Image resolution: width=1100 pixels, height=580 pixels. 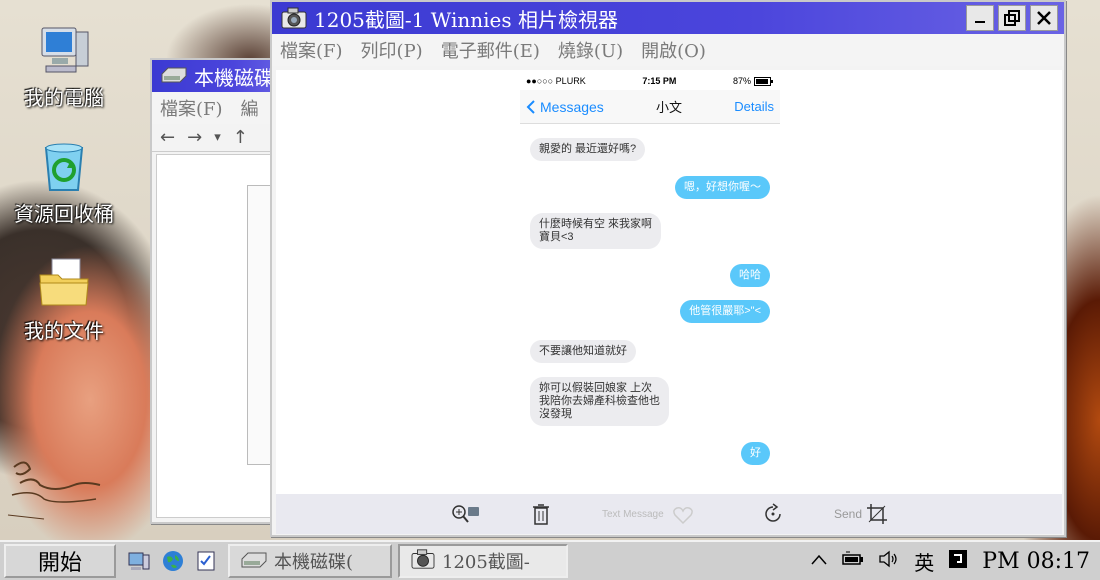 What do you see at coordinates (819, 561) in the screenshot?
I see `chevron-up-icon` at bounding box center [819, 561].